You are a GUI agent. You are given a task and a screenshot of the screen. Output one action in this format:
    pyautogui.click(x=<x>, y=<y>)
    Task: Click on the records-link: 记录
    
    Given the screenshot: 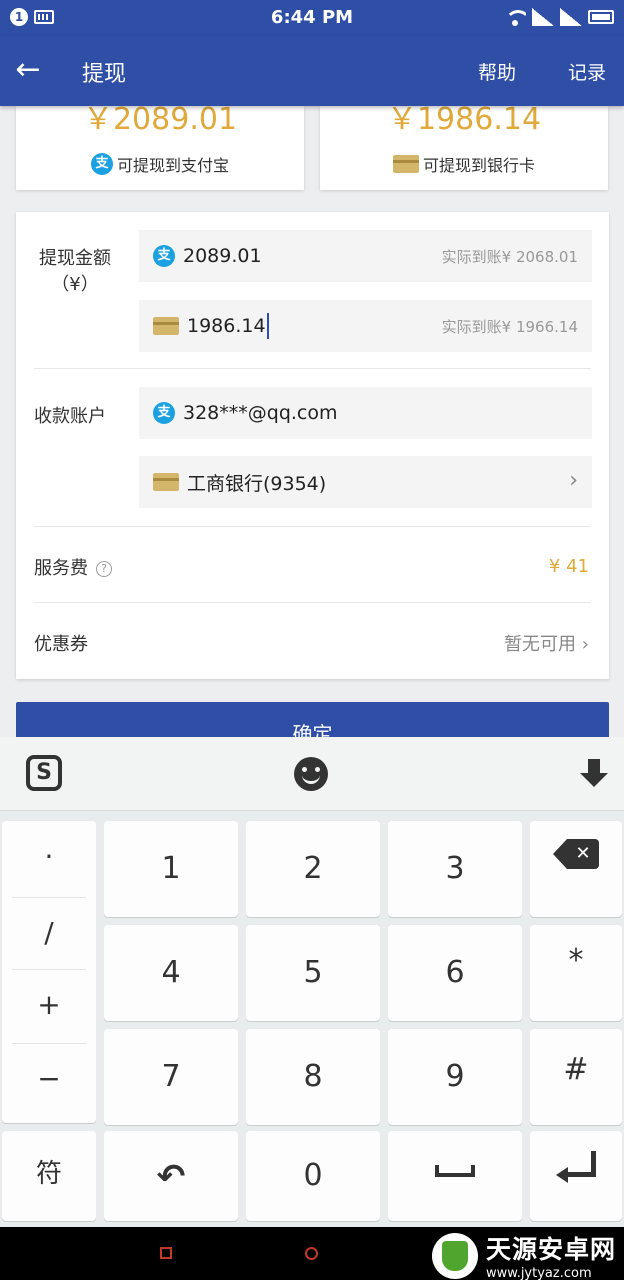 What is the action you would take?
    pyautogui.click(x=587, y=71)
    